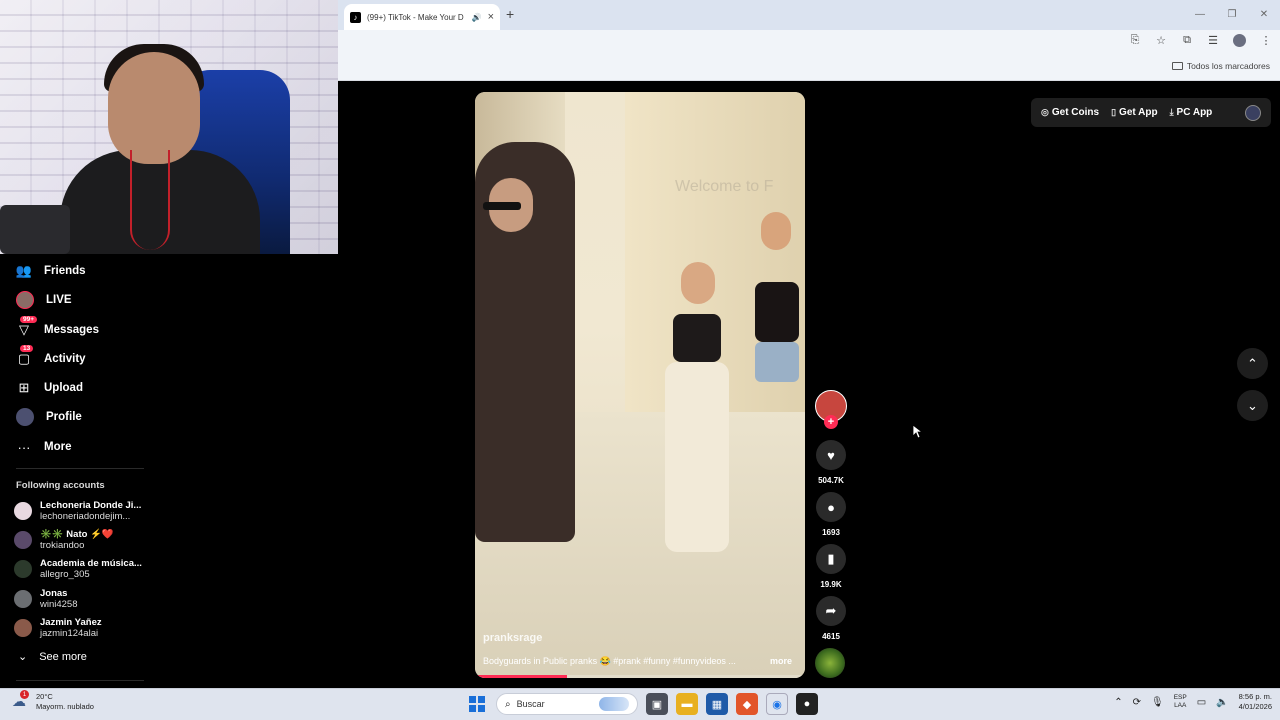 The width and height of the screenshot is (1280, 720). I want to click on music-disc-icon, so click(830, 663).